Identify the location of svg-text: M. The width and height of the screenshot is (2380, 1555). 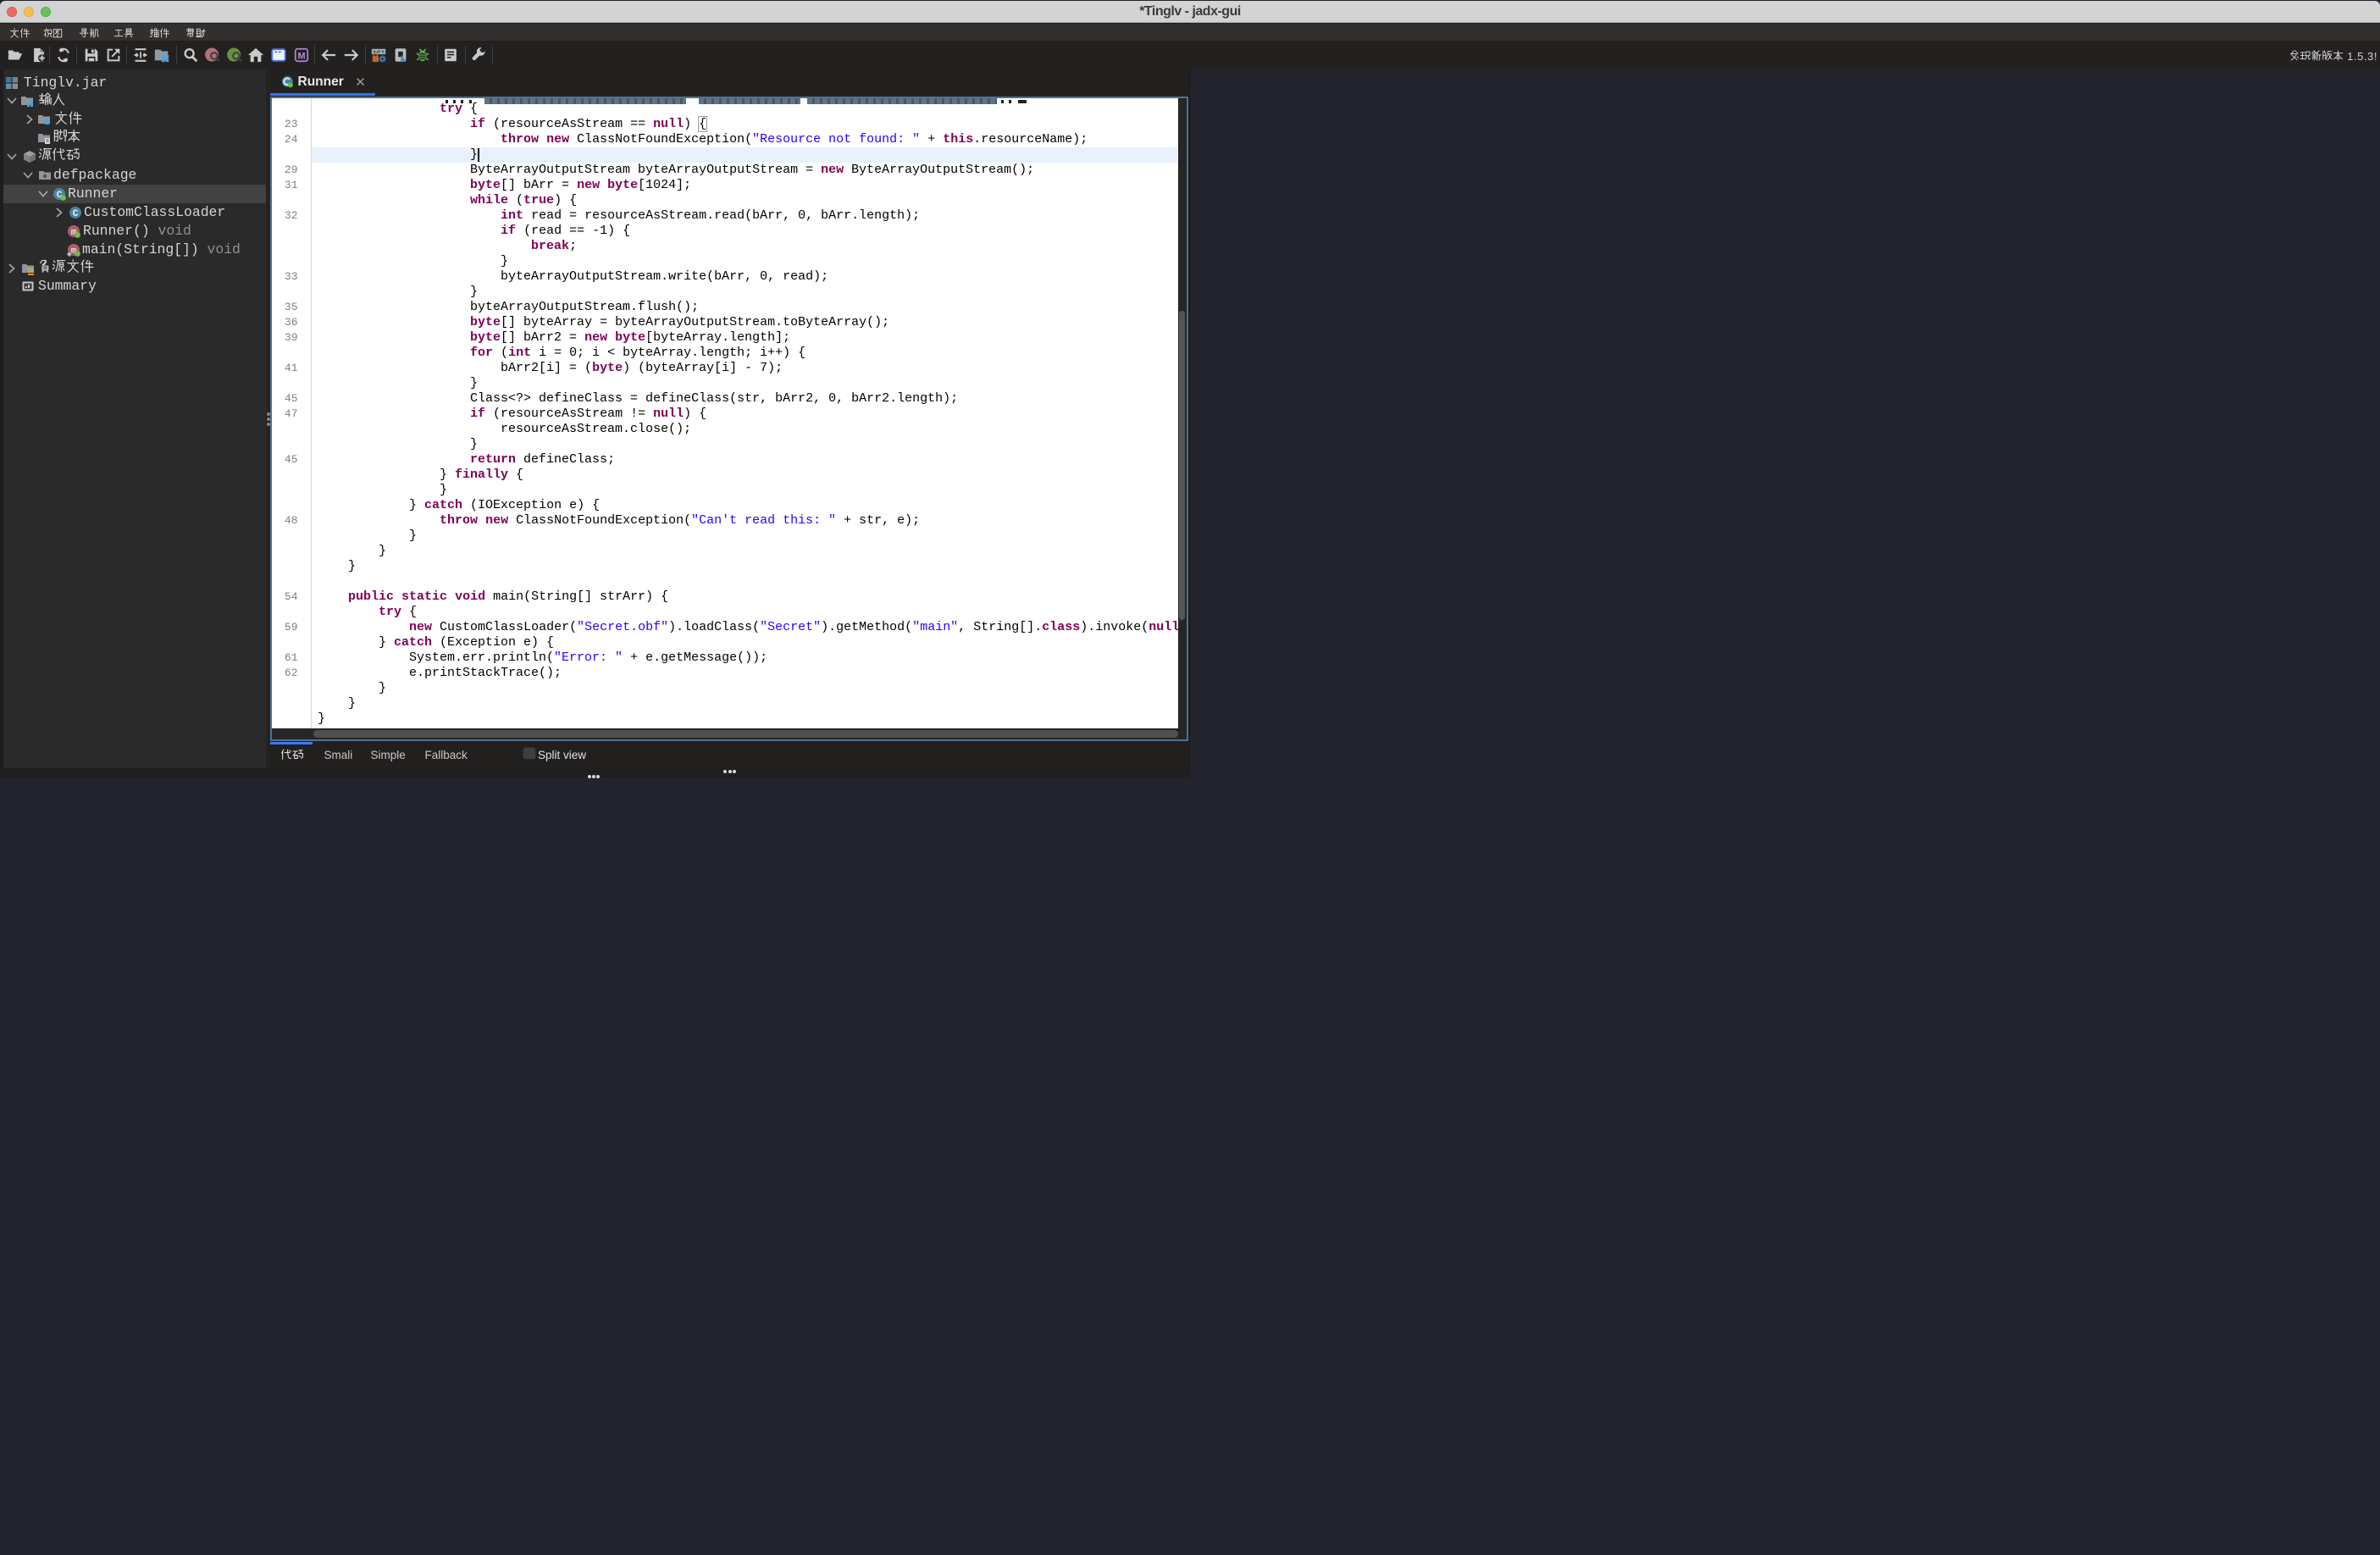
(301, 56).